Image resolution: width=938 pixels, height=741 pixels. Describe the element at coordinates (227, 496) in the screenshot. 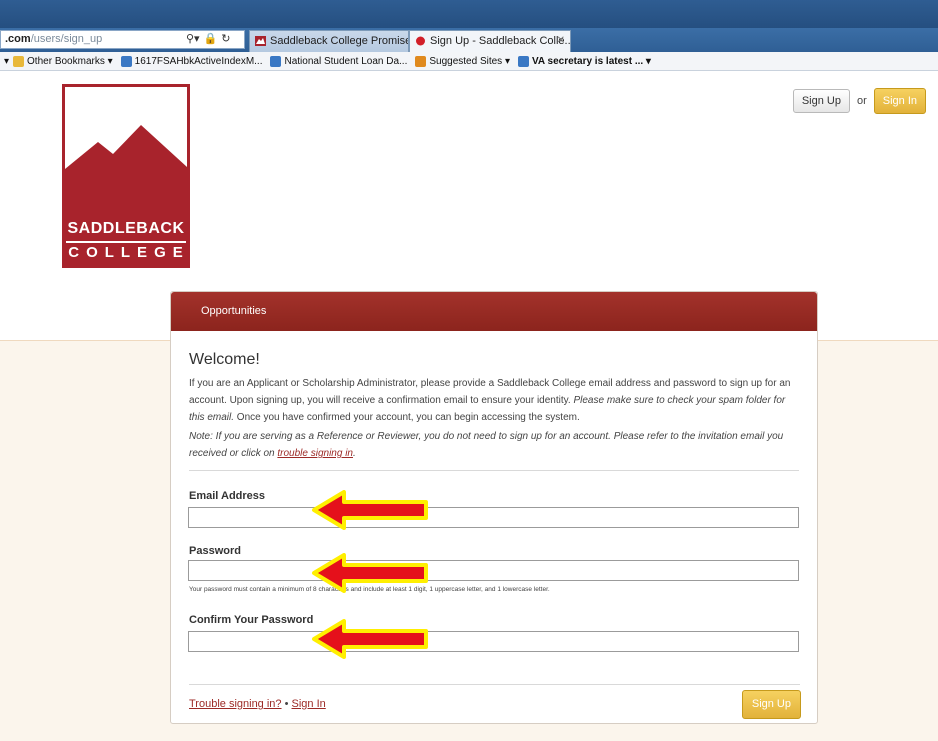

I see `email-label: Email Address` at that location.